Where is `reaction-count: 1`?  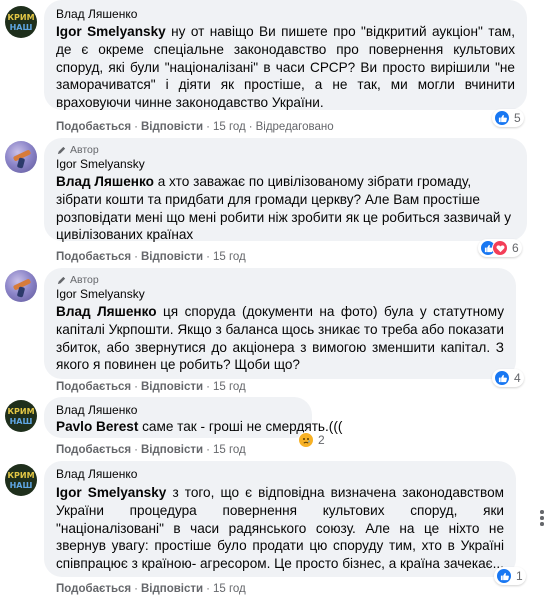 reaction-count: 1 is located at coordinates (519, 576).